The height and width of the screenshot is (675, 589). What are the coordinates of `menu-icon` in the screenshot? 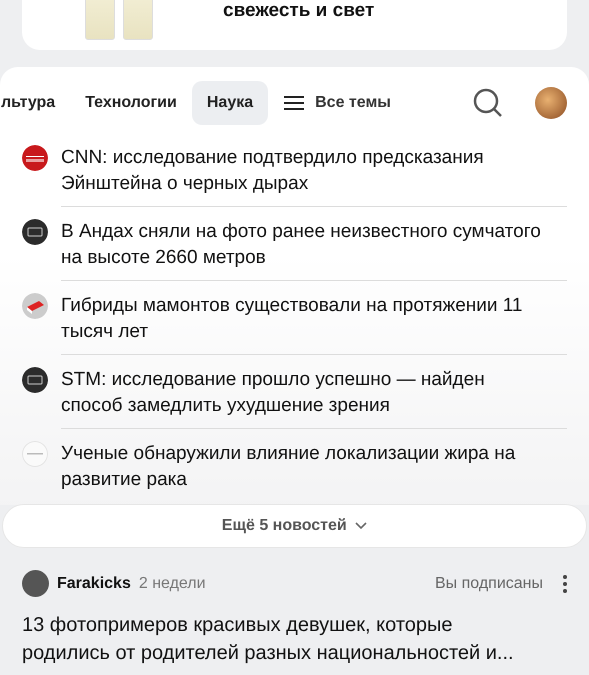 It's located at (294, 103).